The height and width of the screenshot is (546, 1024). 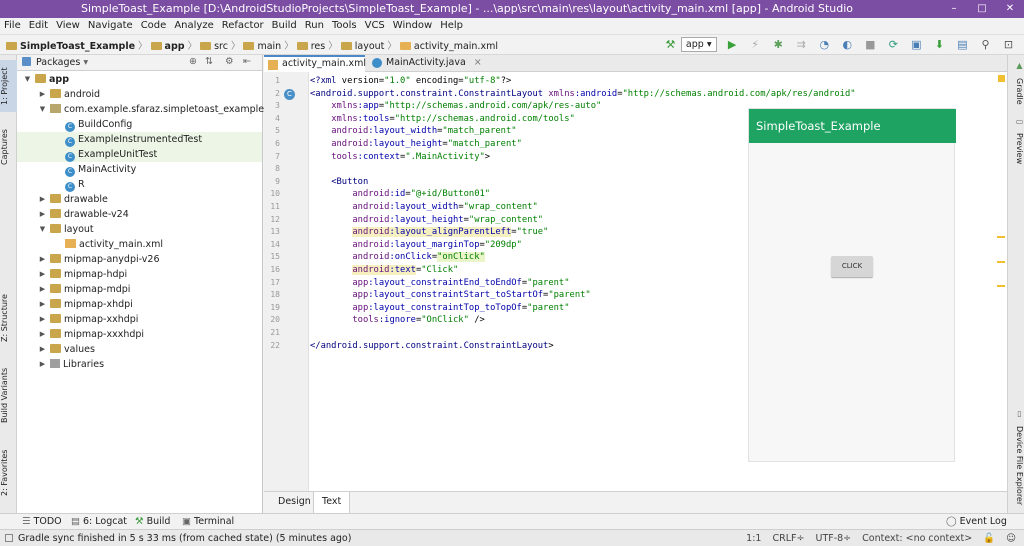 I want to click on tree-item: ▶ android, so click(x=139, y=94).